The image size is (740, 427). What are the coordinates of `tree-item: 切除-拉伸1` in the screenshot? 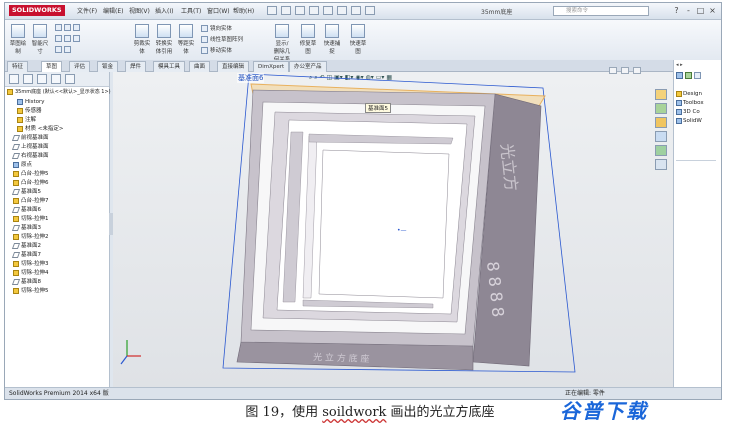 It's located at (30, 219).